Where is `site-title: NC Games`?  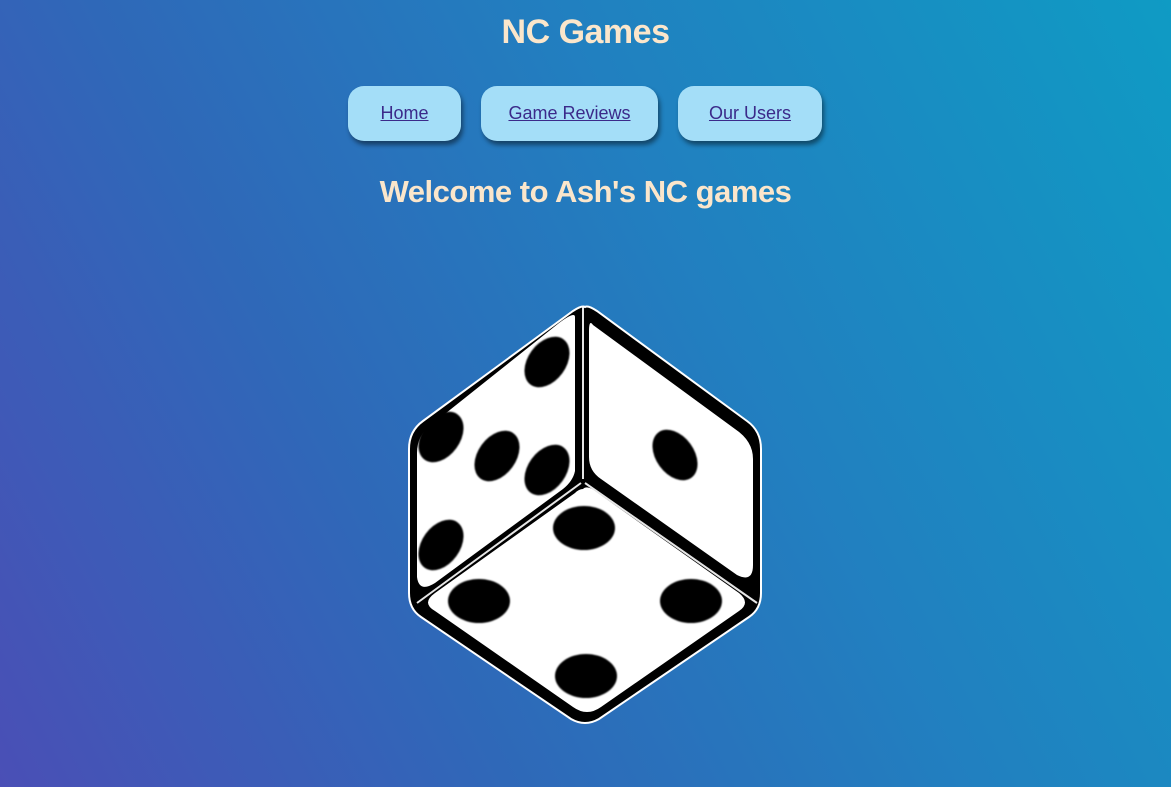
site-title: NC Games is located at coordinates (585, 32).